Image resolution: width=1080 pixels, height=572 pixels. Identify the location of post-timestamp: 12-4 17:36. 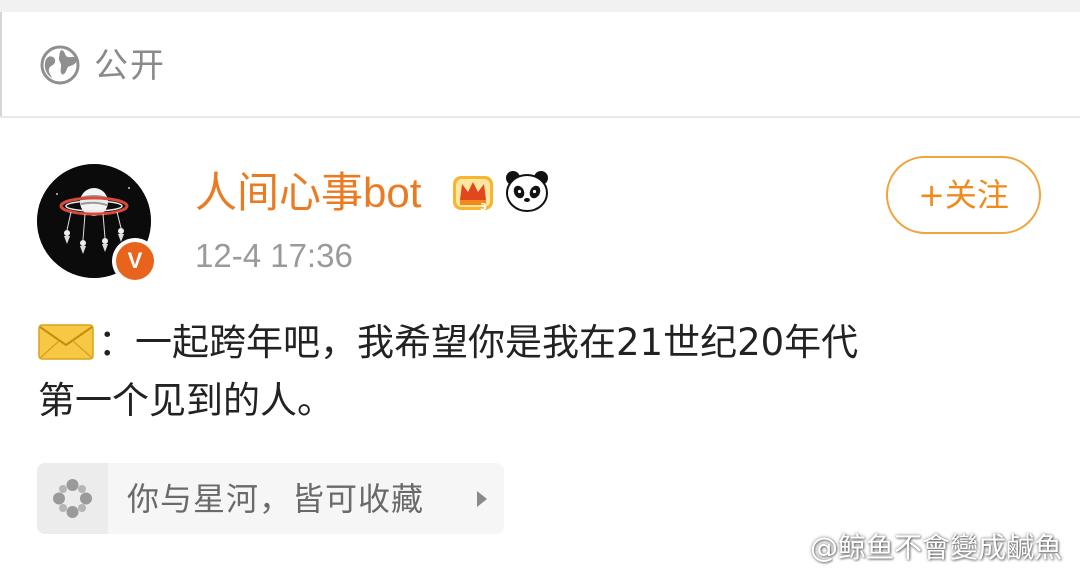
(274, 255).